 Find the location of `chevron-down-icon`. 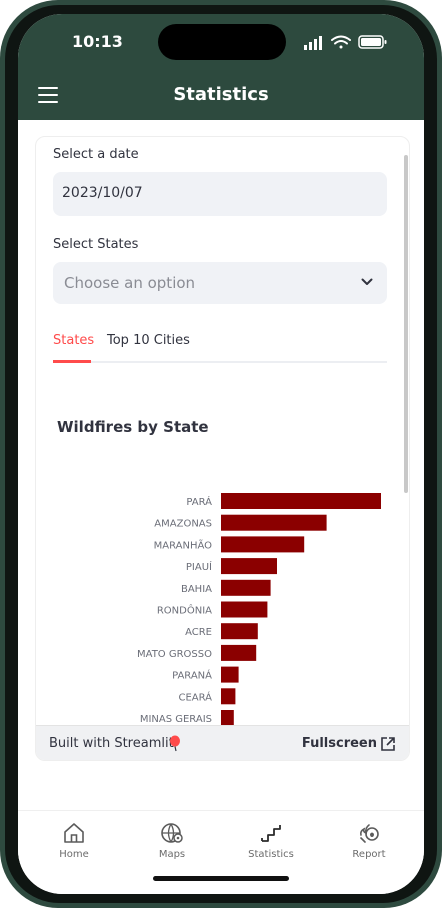

chevron-down-icon is located at coordinates (367, 281).